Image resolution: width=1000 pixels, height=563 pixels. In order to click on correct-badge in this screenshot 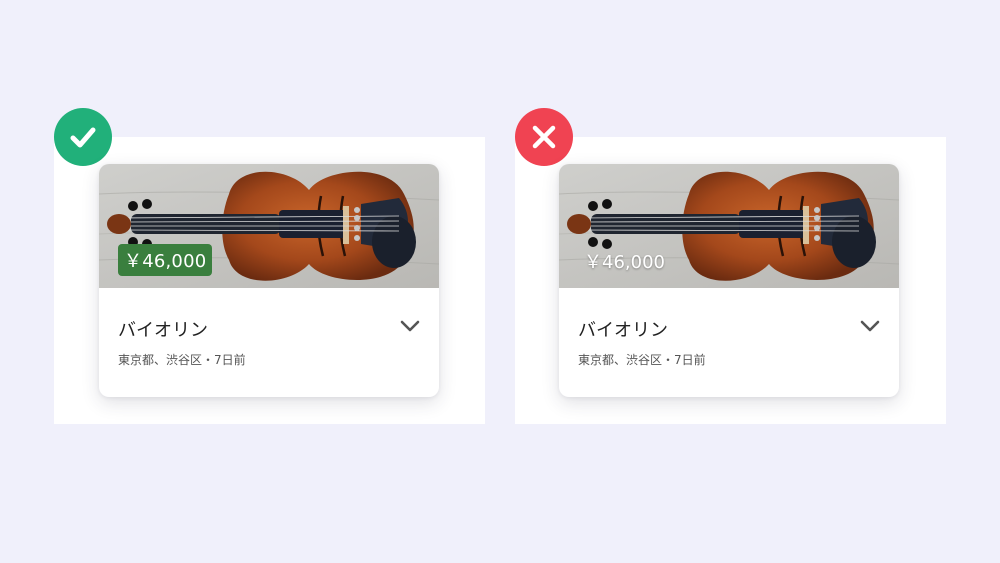, I will do `click(83, 137)`.